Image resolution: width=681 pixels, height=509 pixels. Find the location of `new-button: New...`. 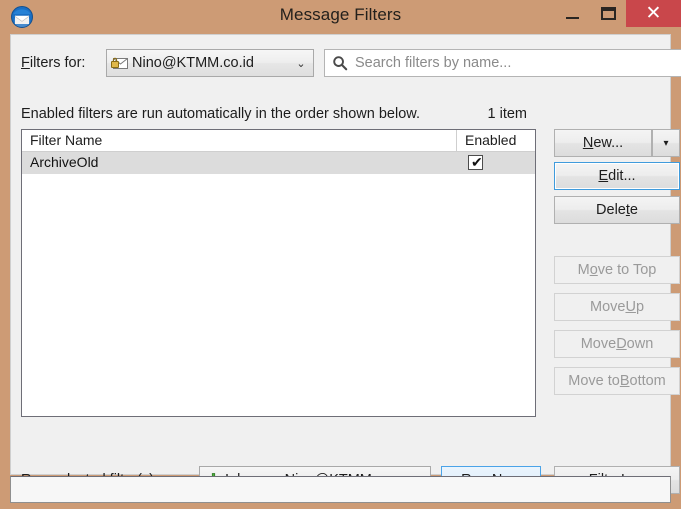

new-button: New... is located at coordinates (603, 143).